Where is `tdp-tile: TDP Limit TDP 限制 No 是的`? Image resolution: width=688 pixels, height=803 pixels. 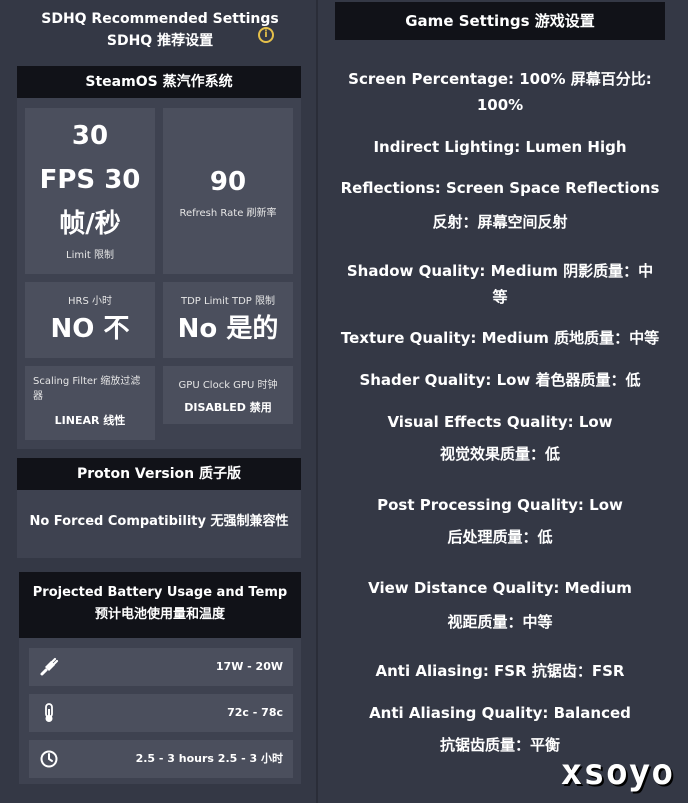 tdp-tile: TDP Limit TDP 限制 No 是的 is located at coordinates (228, 320).